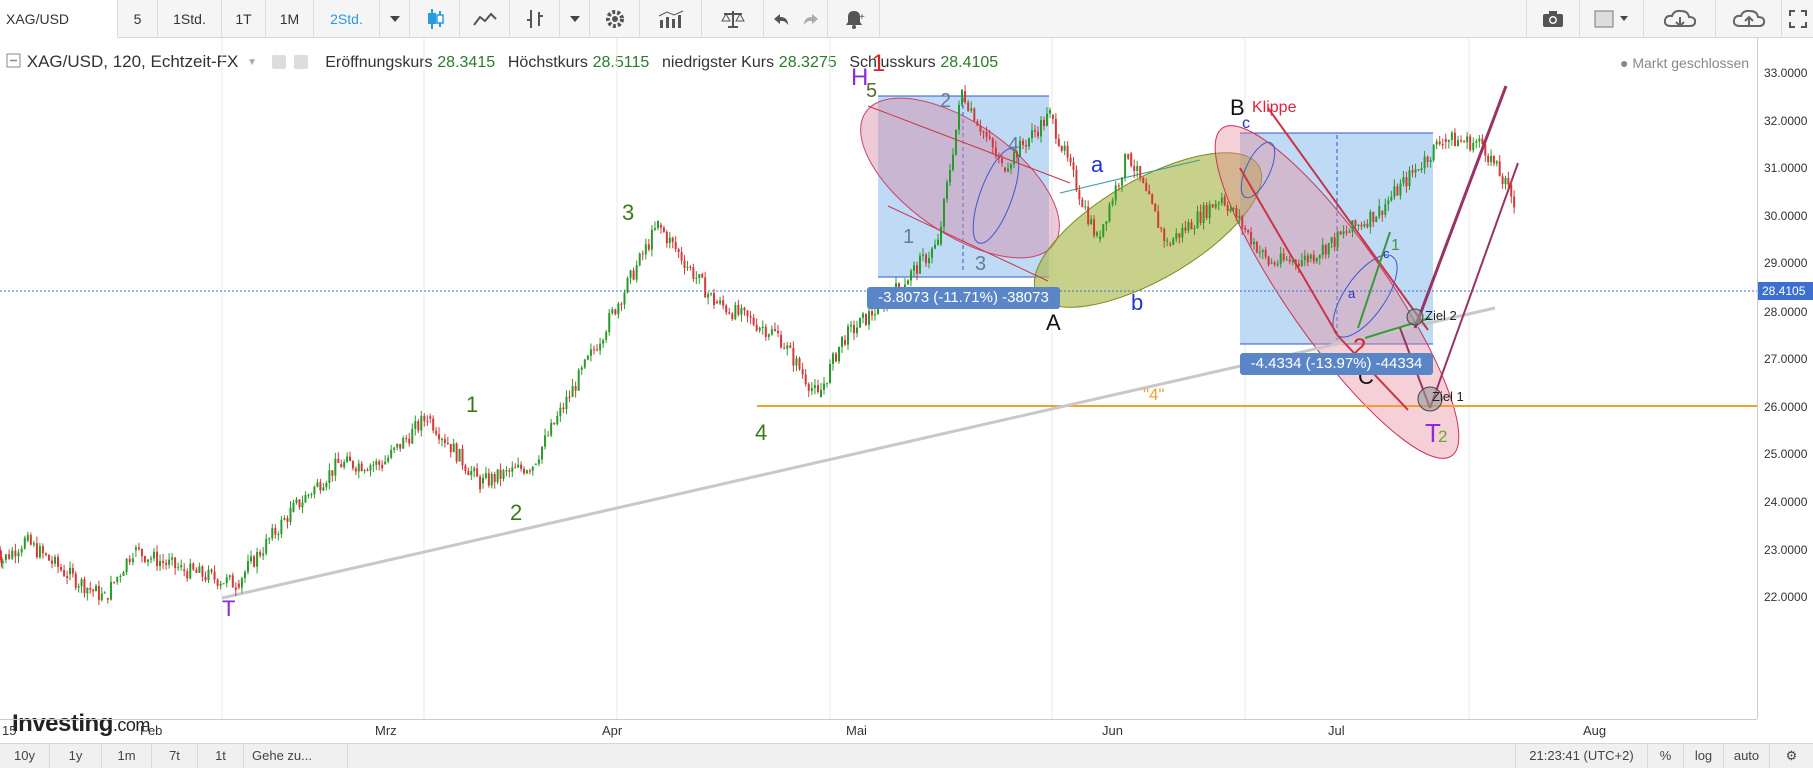 The image size is (1813, 768). I want to click on alert-icon: +, so click(854, 19).